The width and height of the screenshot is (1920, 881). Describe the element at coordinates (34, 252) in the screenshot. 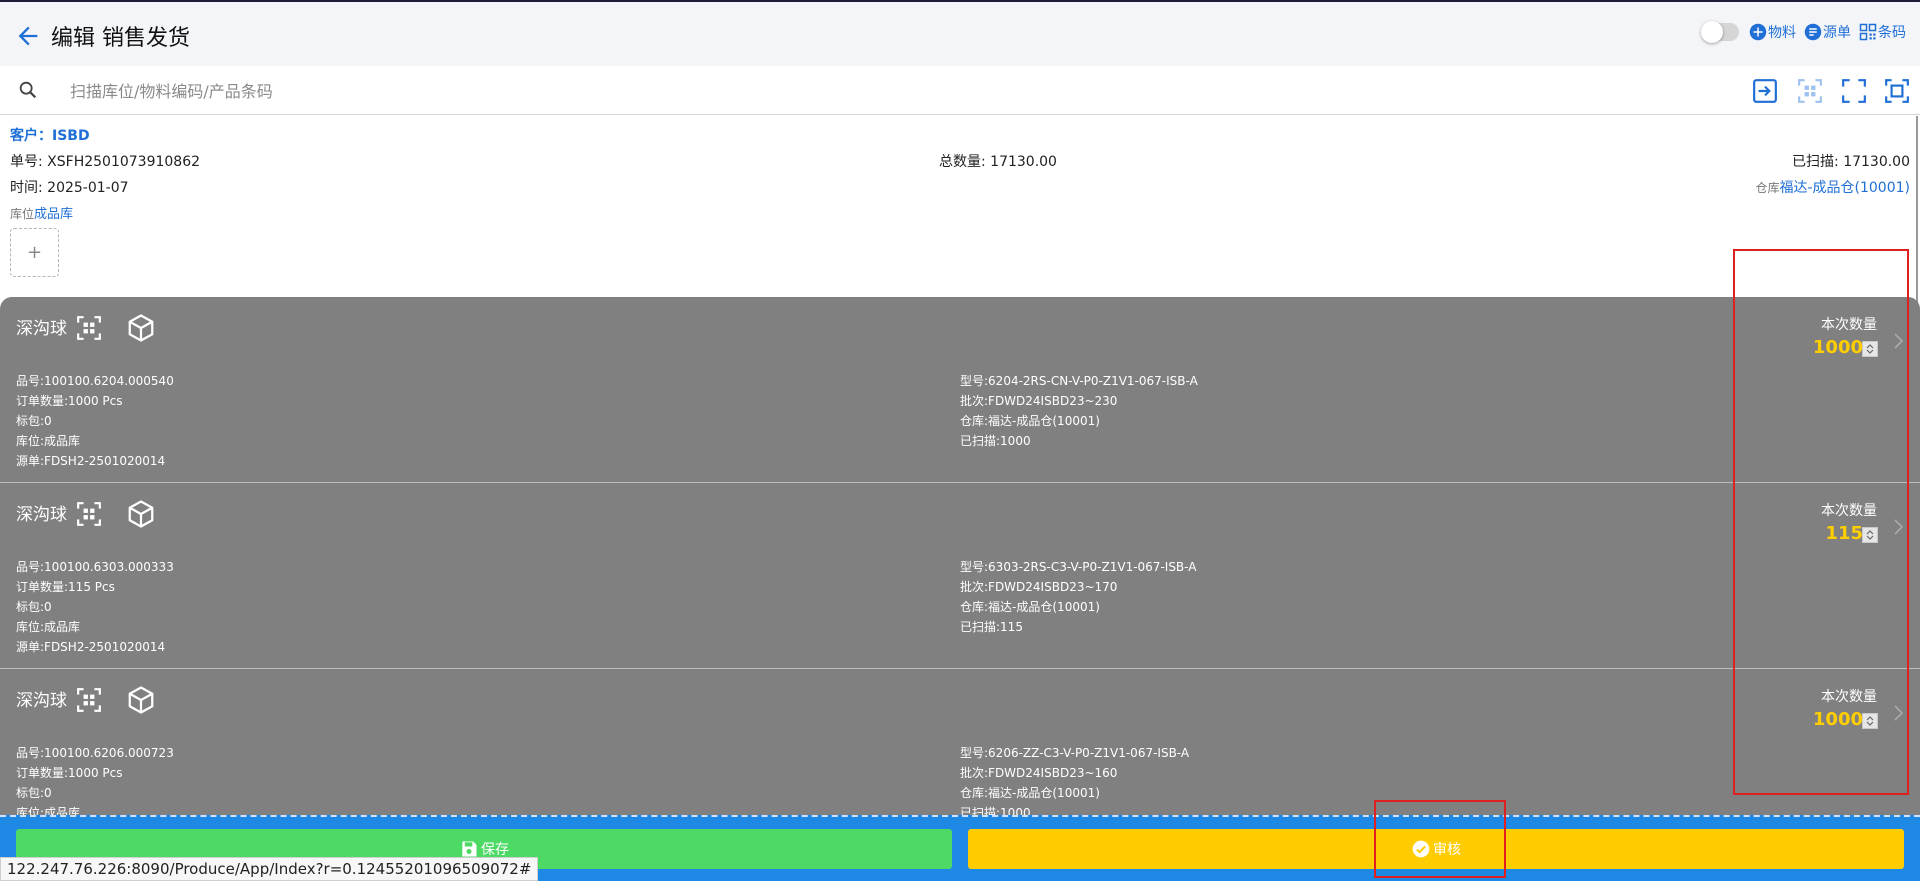

I see `add-location-button: +` at that location.